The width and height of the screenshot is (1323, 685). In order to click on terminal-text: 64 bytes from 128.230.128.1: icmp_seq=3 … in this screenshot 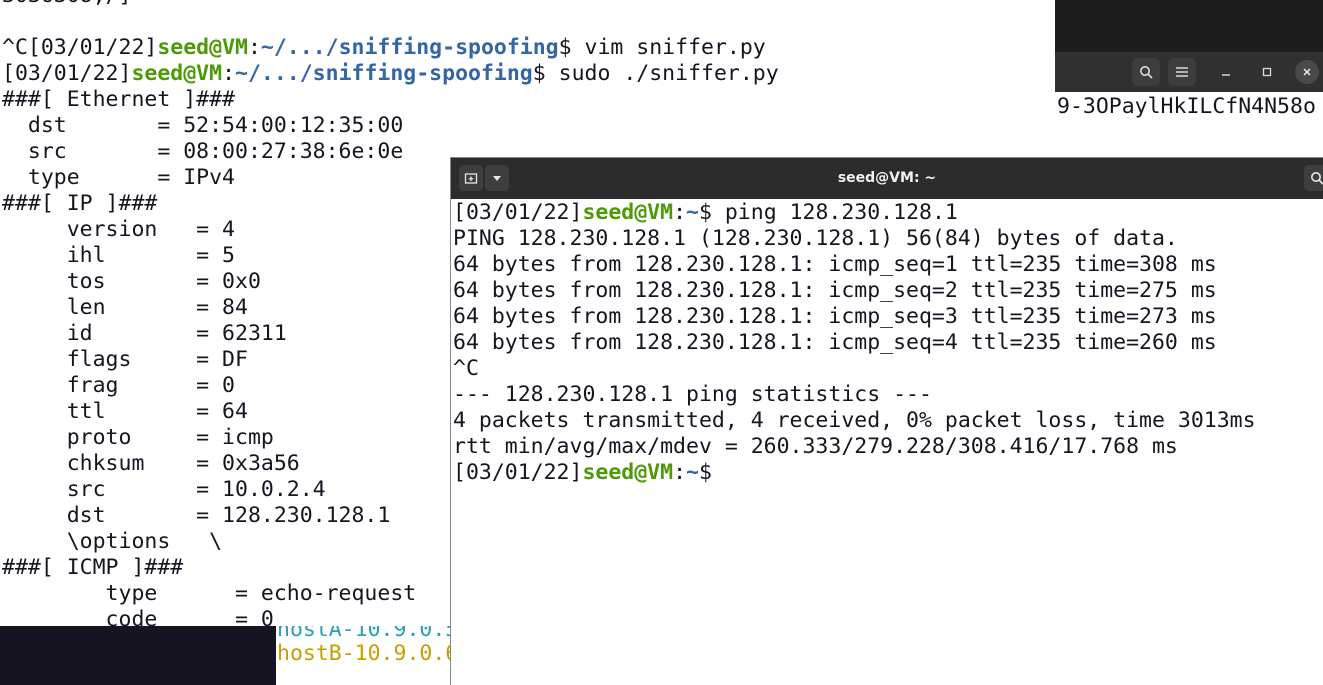, I will do `click(835, 316)`.